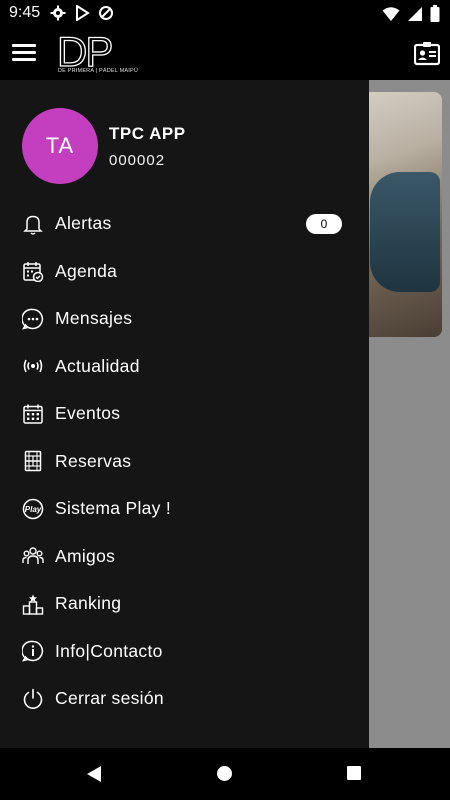 The width and height of the screenshot is (450, 800). Describe the element at coordinates (109, 650) in the screenshot. I see `menu-label: Info|Contacto` at that location.